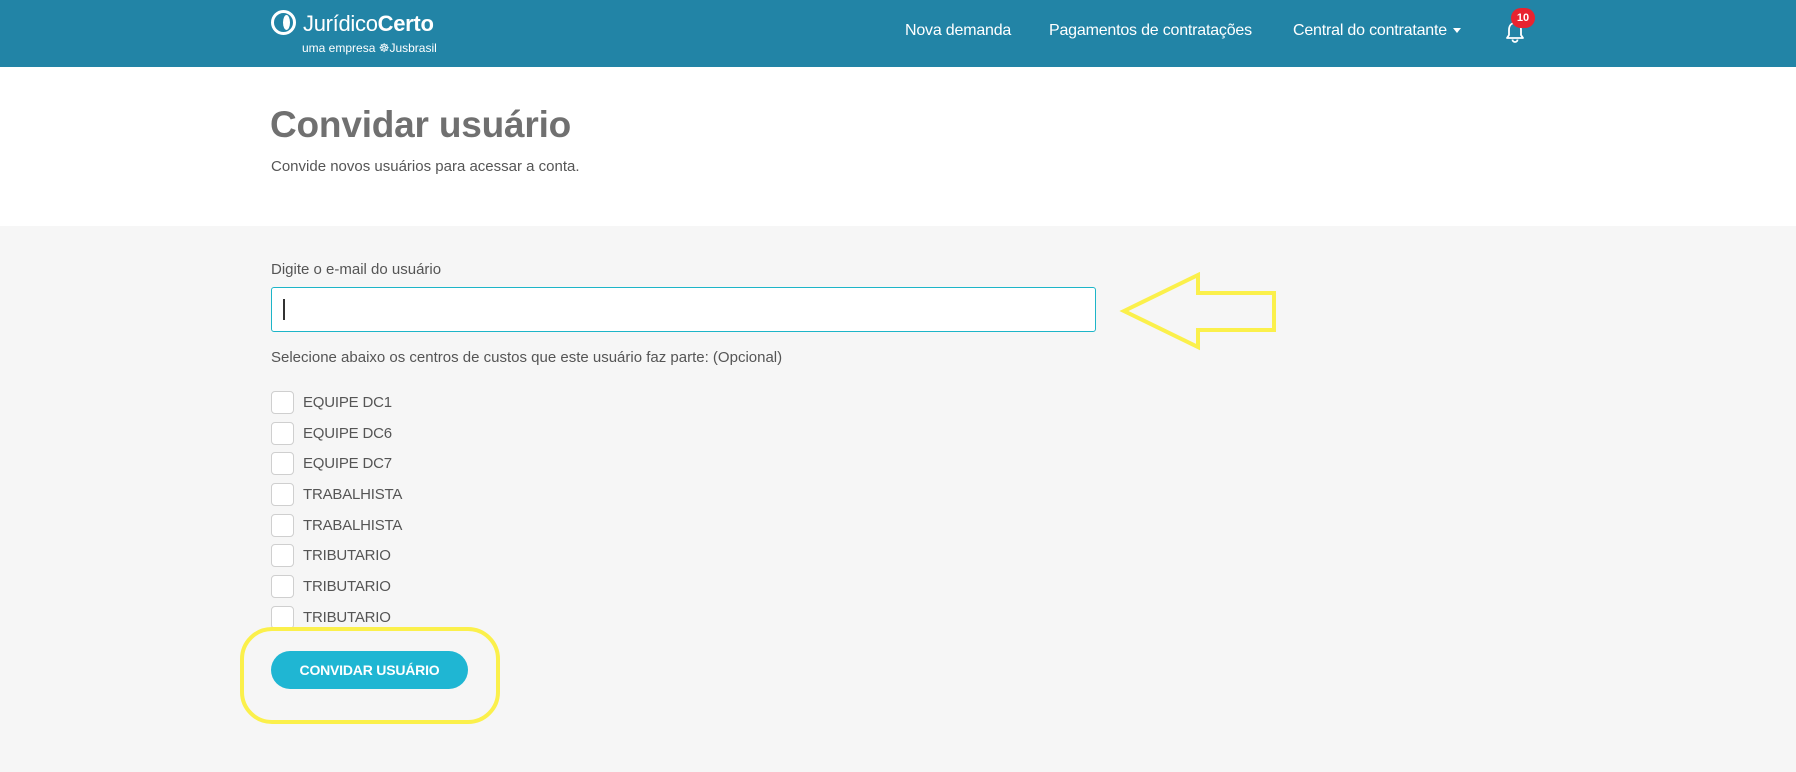 The image size is (1796, 772). I want to click on nav-pagamentos: Pagamentos de contratações, so click(1150, 31).